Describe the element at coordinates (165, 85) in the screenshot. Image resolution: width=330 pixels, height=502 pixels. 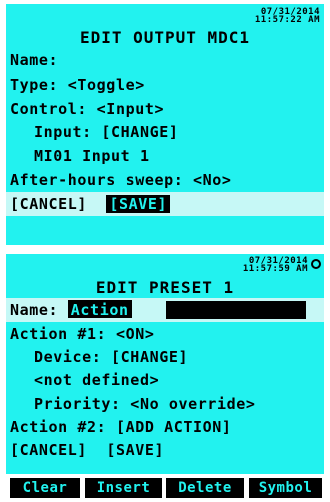
I see `type-selector: Type: <Toggle>` at that location.